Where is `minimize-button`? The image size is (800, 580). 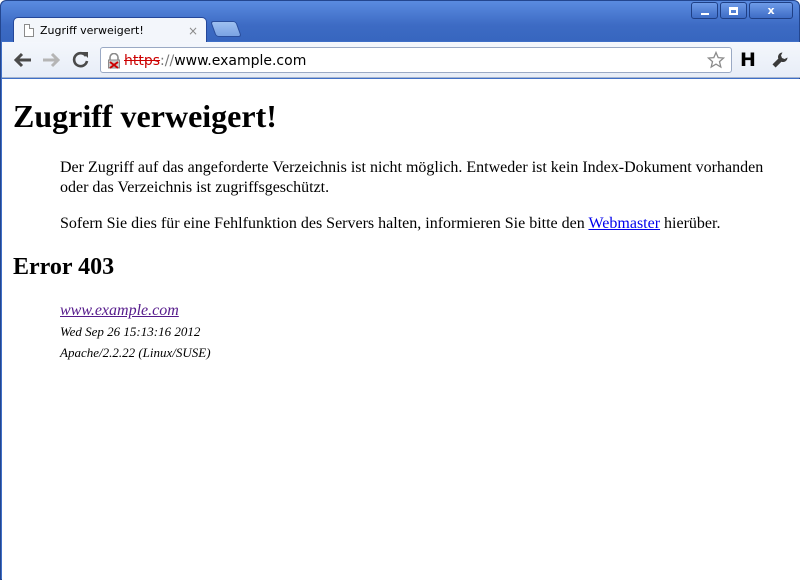
minimize-button is located at coordinates (704, 10).